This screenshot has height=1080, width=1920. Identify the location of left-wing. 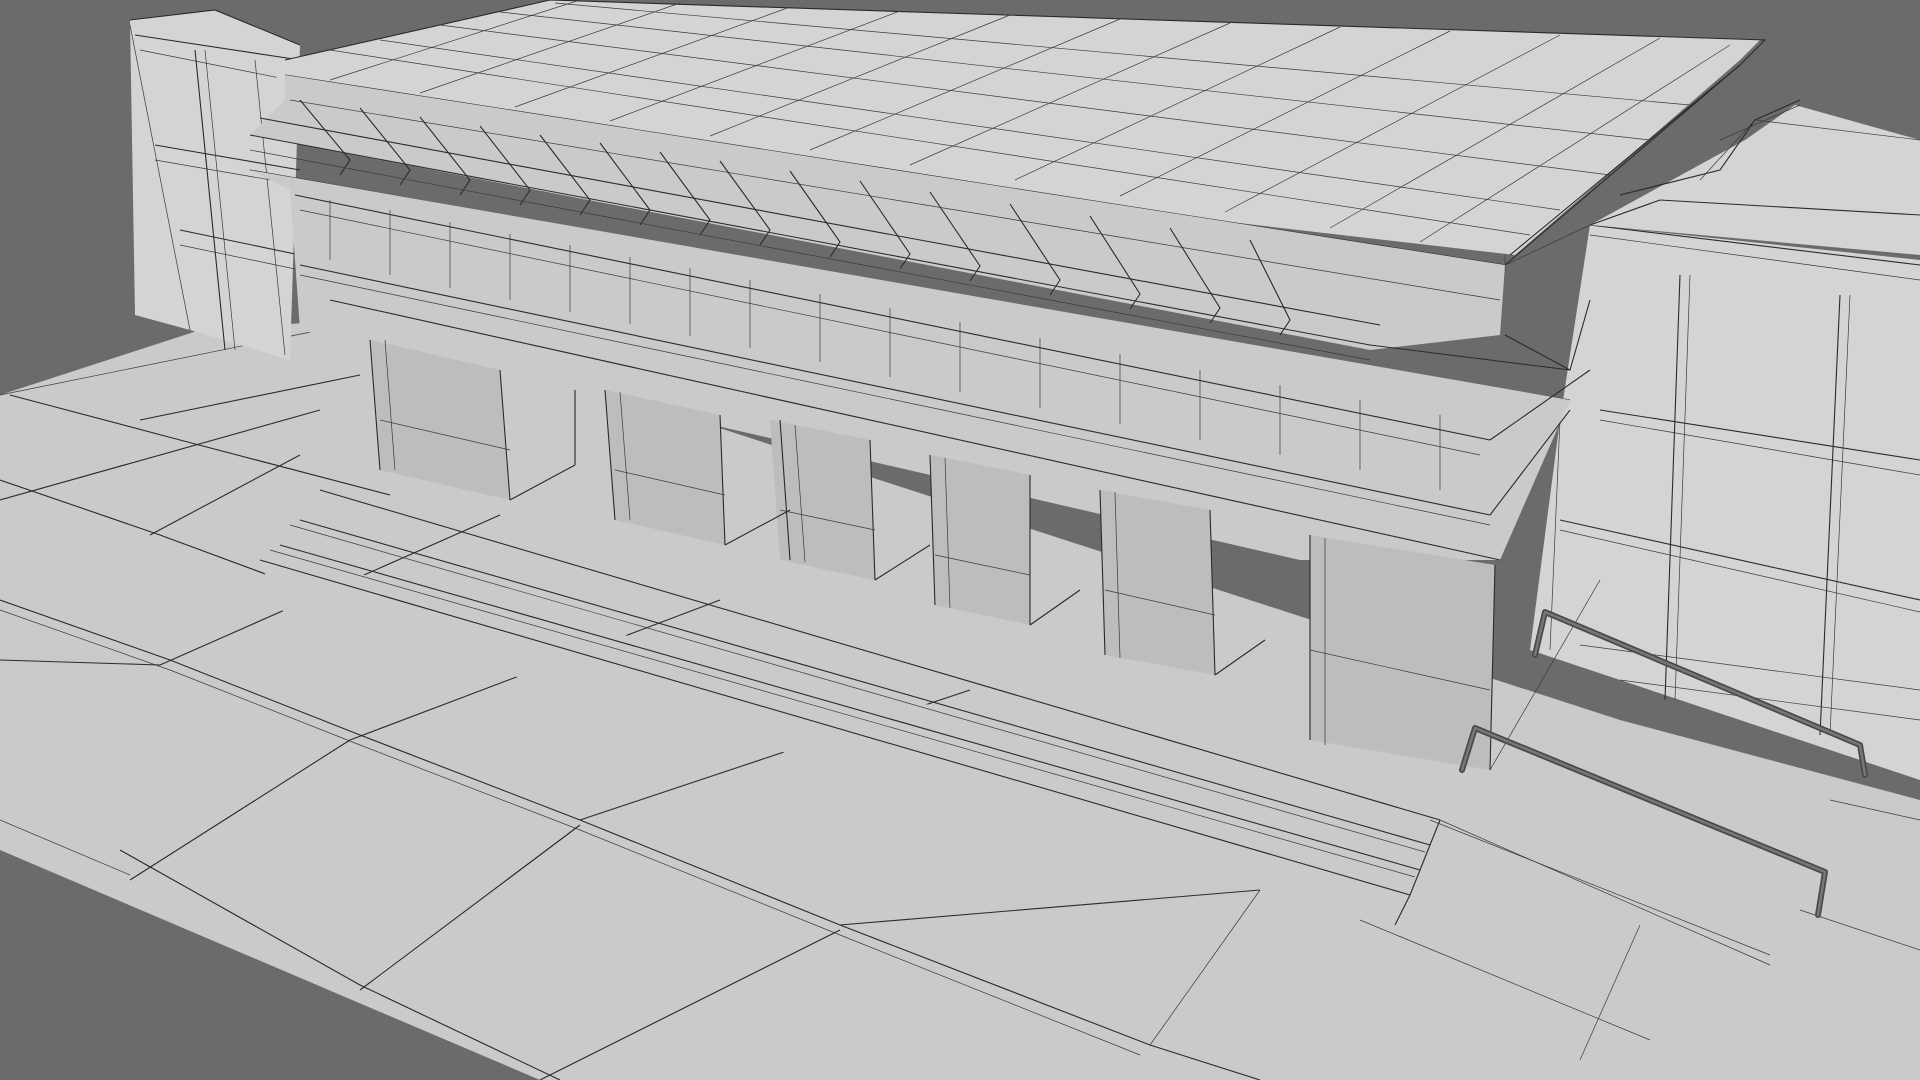
(215, 184).